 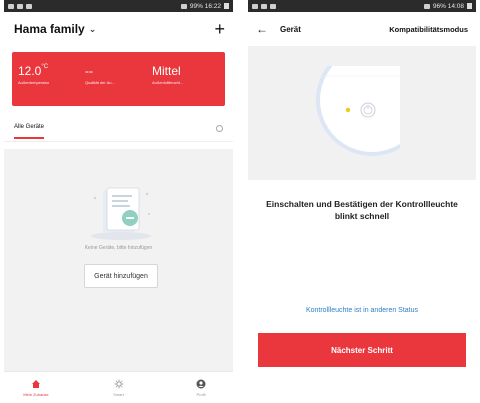 What do you see at coordinates (166, 71) in the screenshot?
I see `humidity-value: Mittel` at bounding box center [166, 71].